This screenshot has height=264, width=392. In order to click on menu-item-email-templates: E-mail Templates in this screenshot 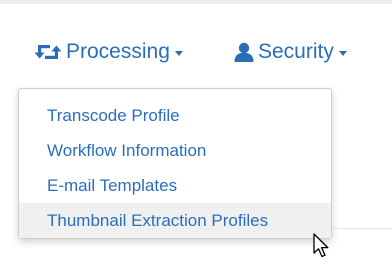, I will do `click(175, 185)`.